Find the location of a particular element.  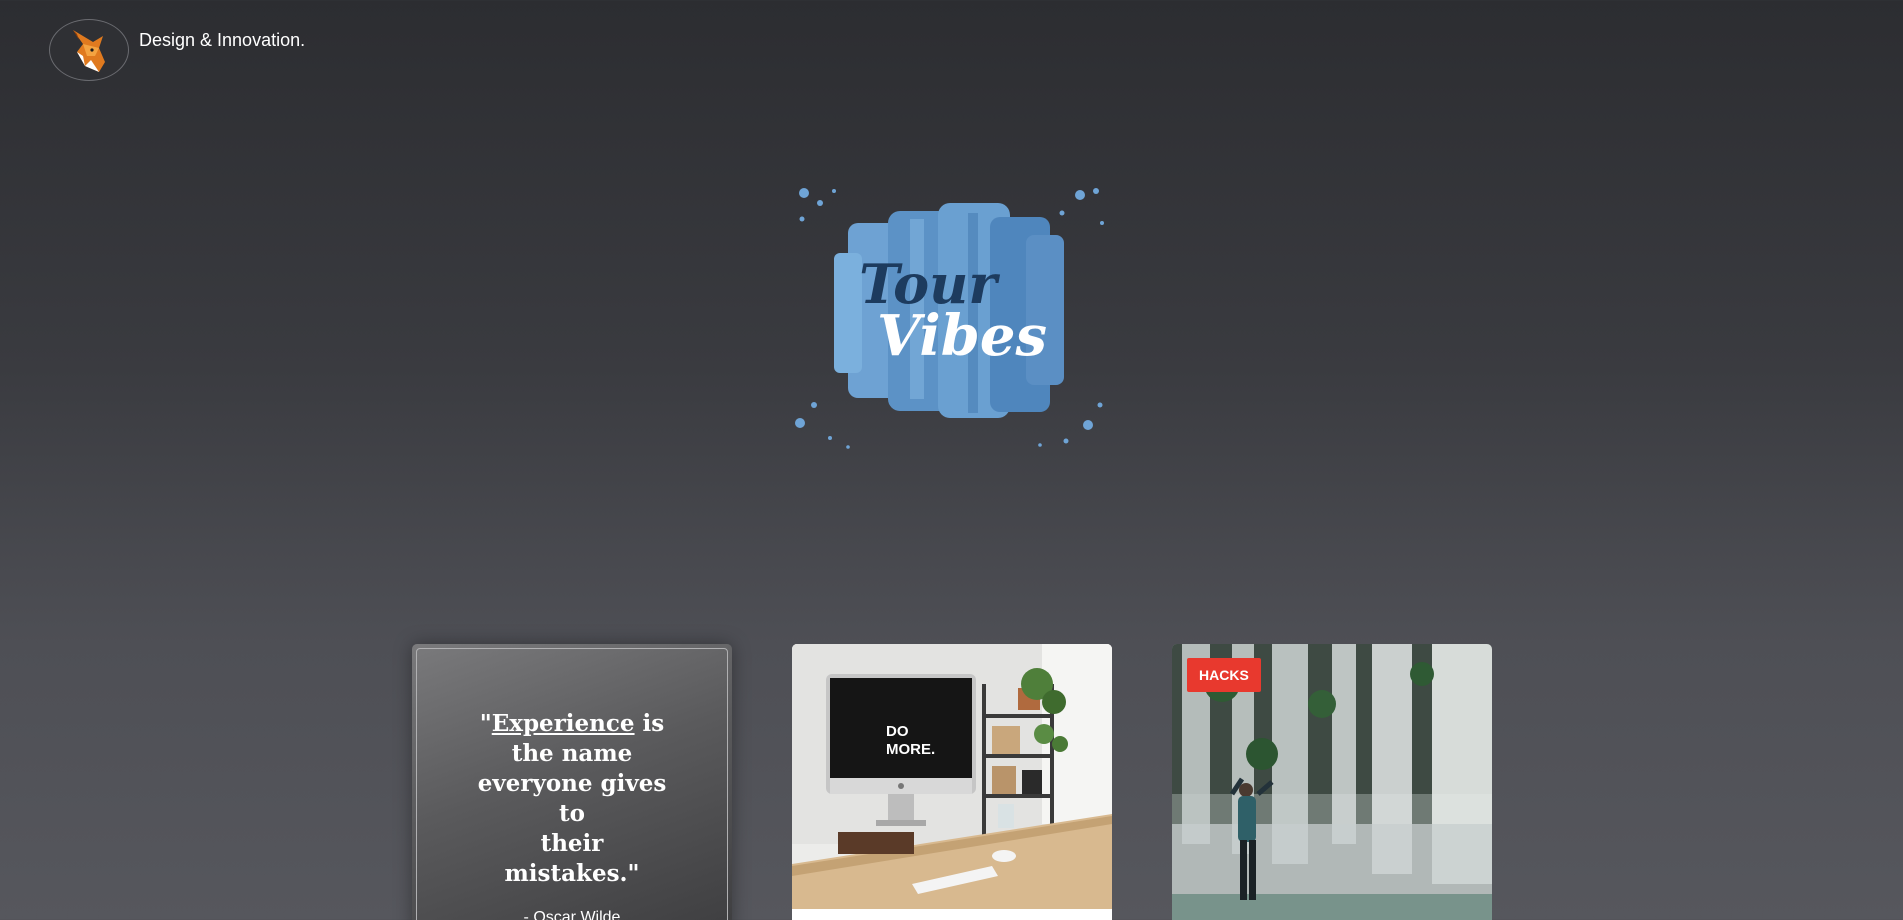

quote-line1-rest: is is located at coordinates (649, 723).